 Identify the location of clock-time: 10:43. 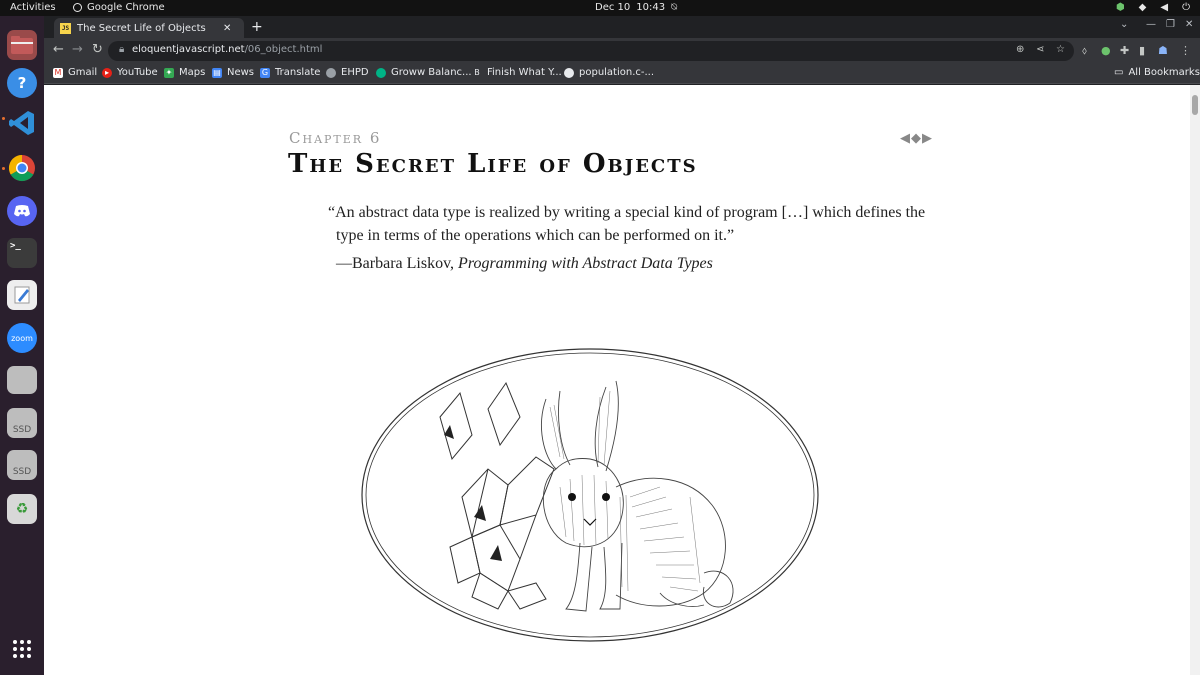
(651, 7).